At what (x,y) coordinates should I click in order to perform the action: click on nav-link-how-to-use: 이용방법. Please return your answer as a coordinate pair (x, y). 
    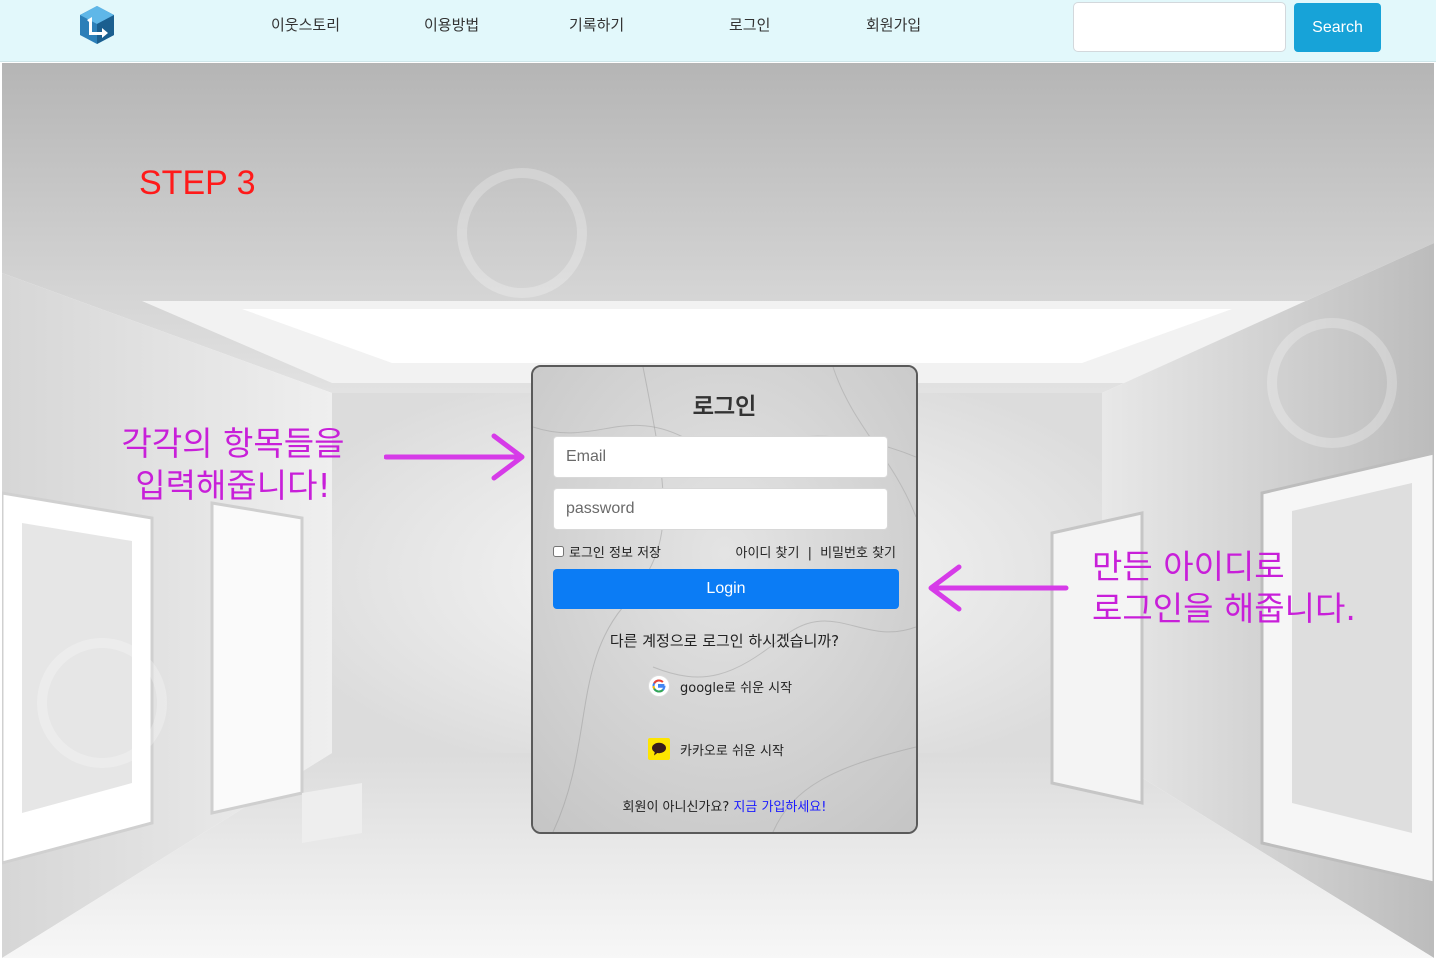
    Looking at the image, I should click on (451, 24).